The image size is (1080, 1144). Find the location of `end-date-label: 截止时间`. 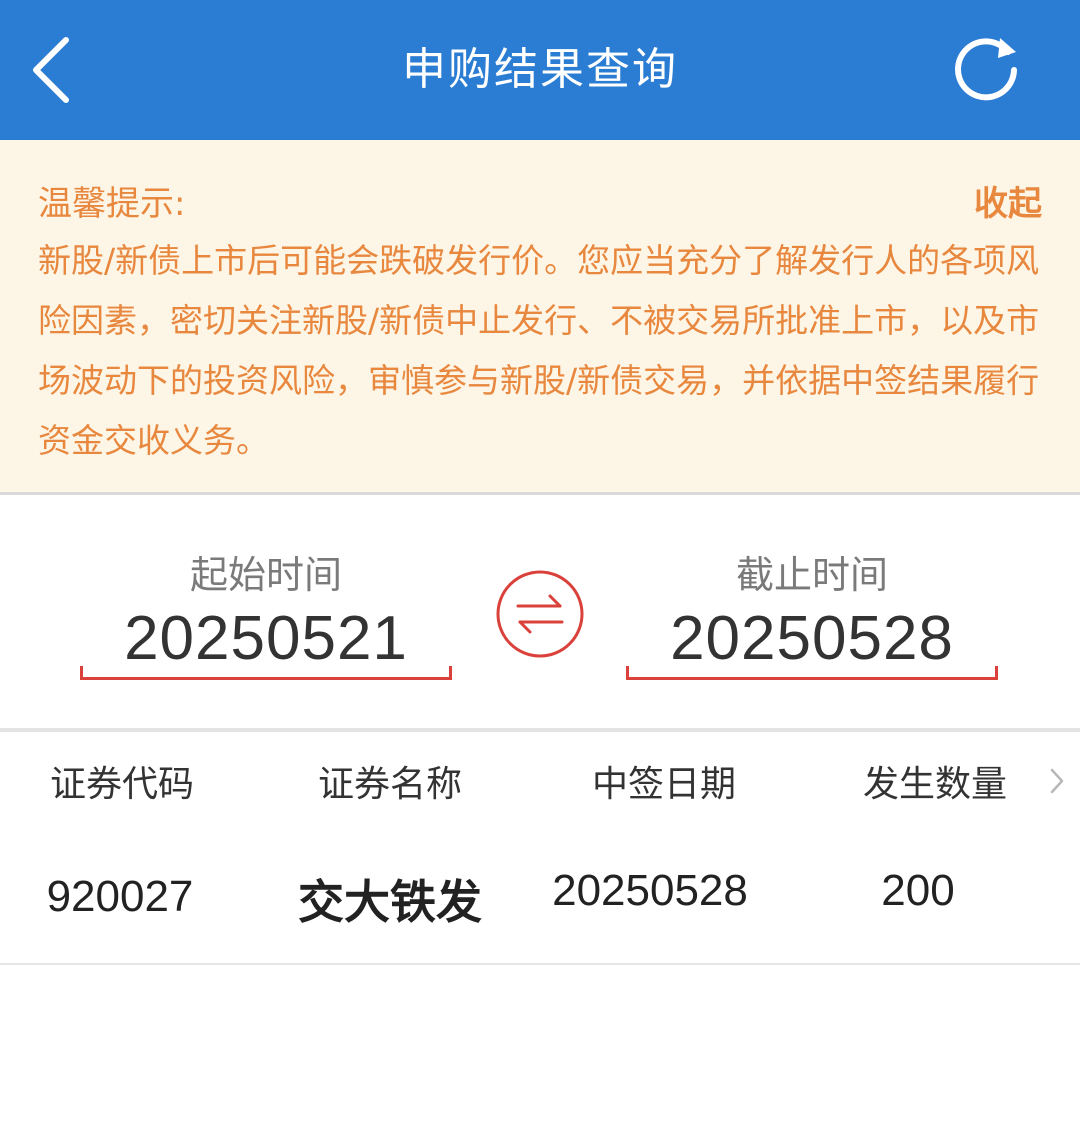

end-date-label: 截止时间 is located at coordinates (811, 575).